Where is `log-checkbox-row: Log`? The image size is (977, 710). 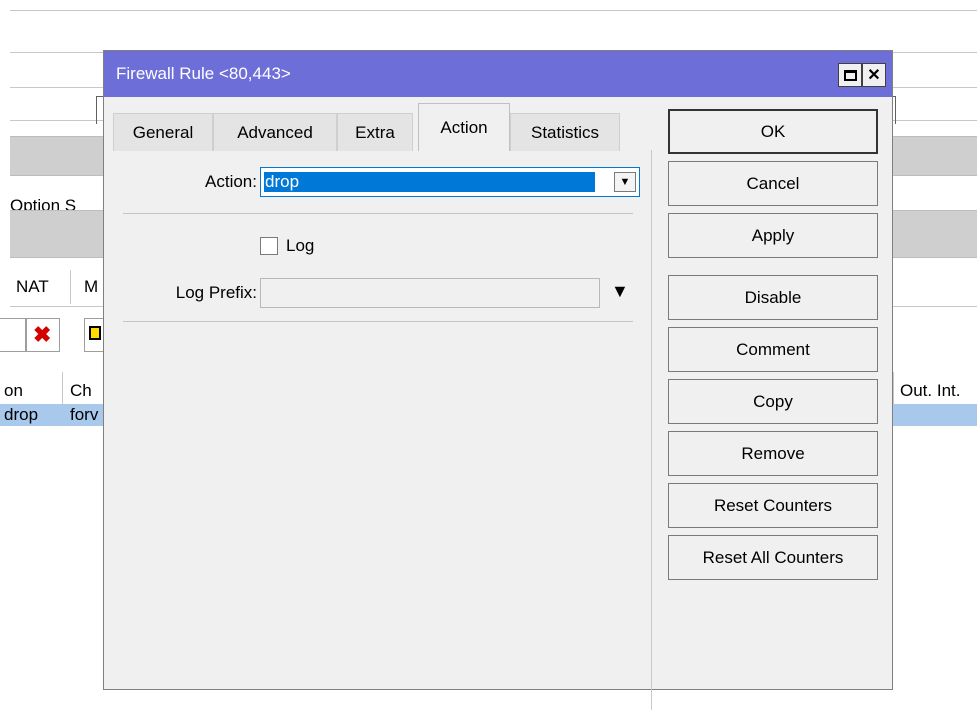 log-checkbox-row: Log is located at coordinates (287, 246).